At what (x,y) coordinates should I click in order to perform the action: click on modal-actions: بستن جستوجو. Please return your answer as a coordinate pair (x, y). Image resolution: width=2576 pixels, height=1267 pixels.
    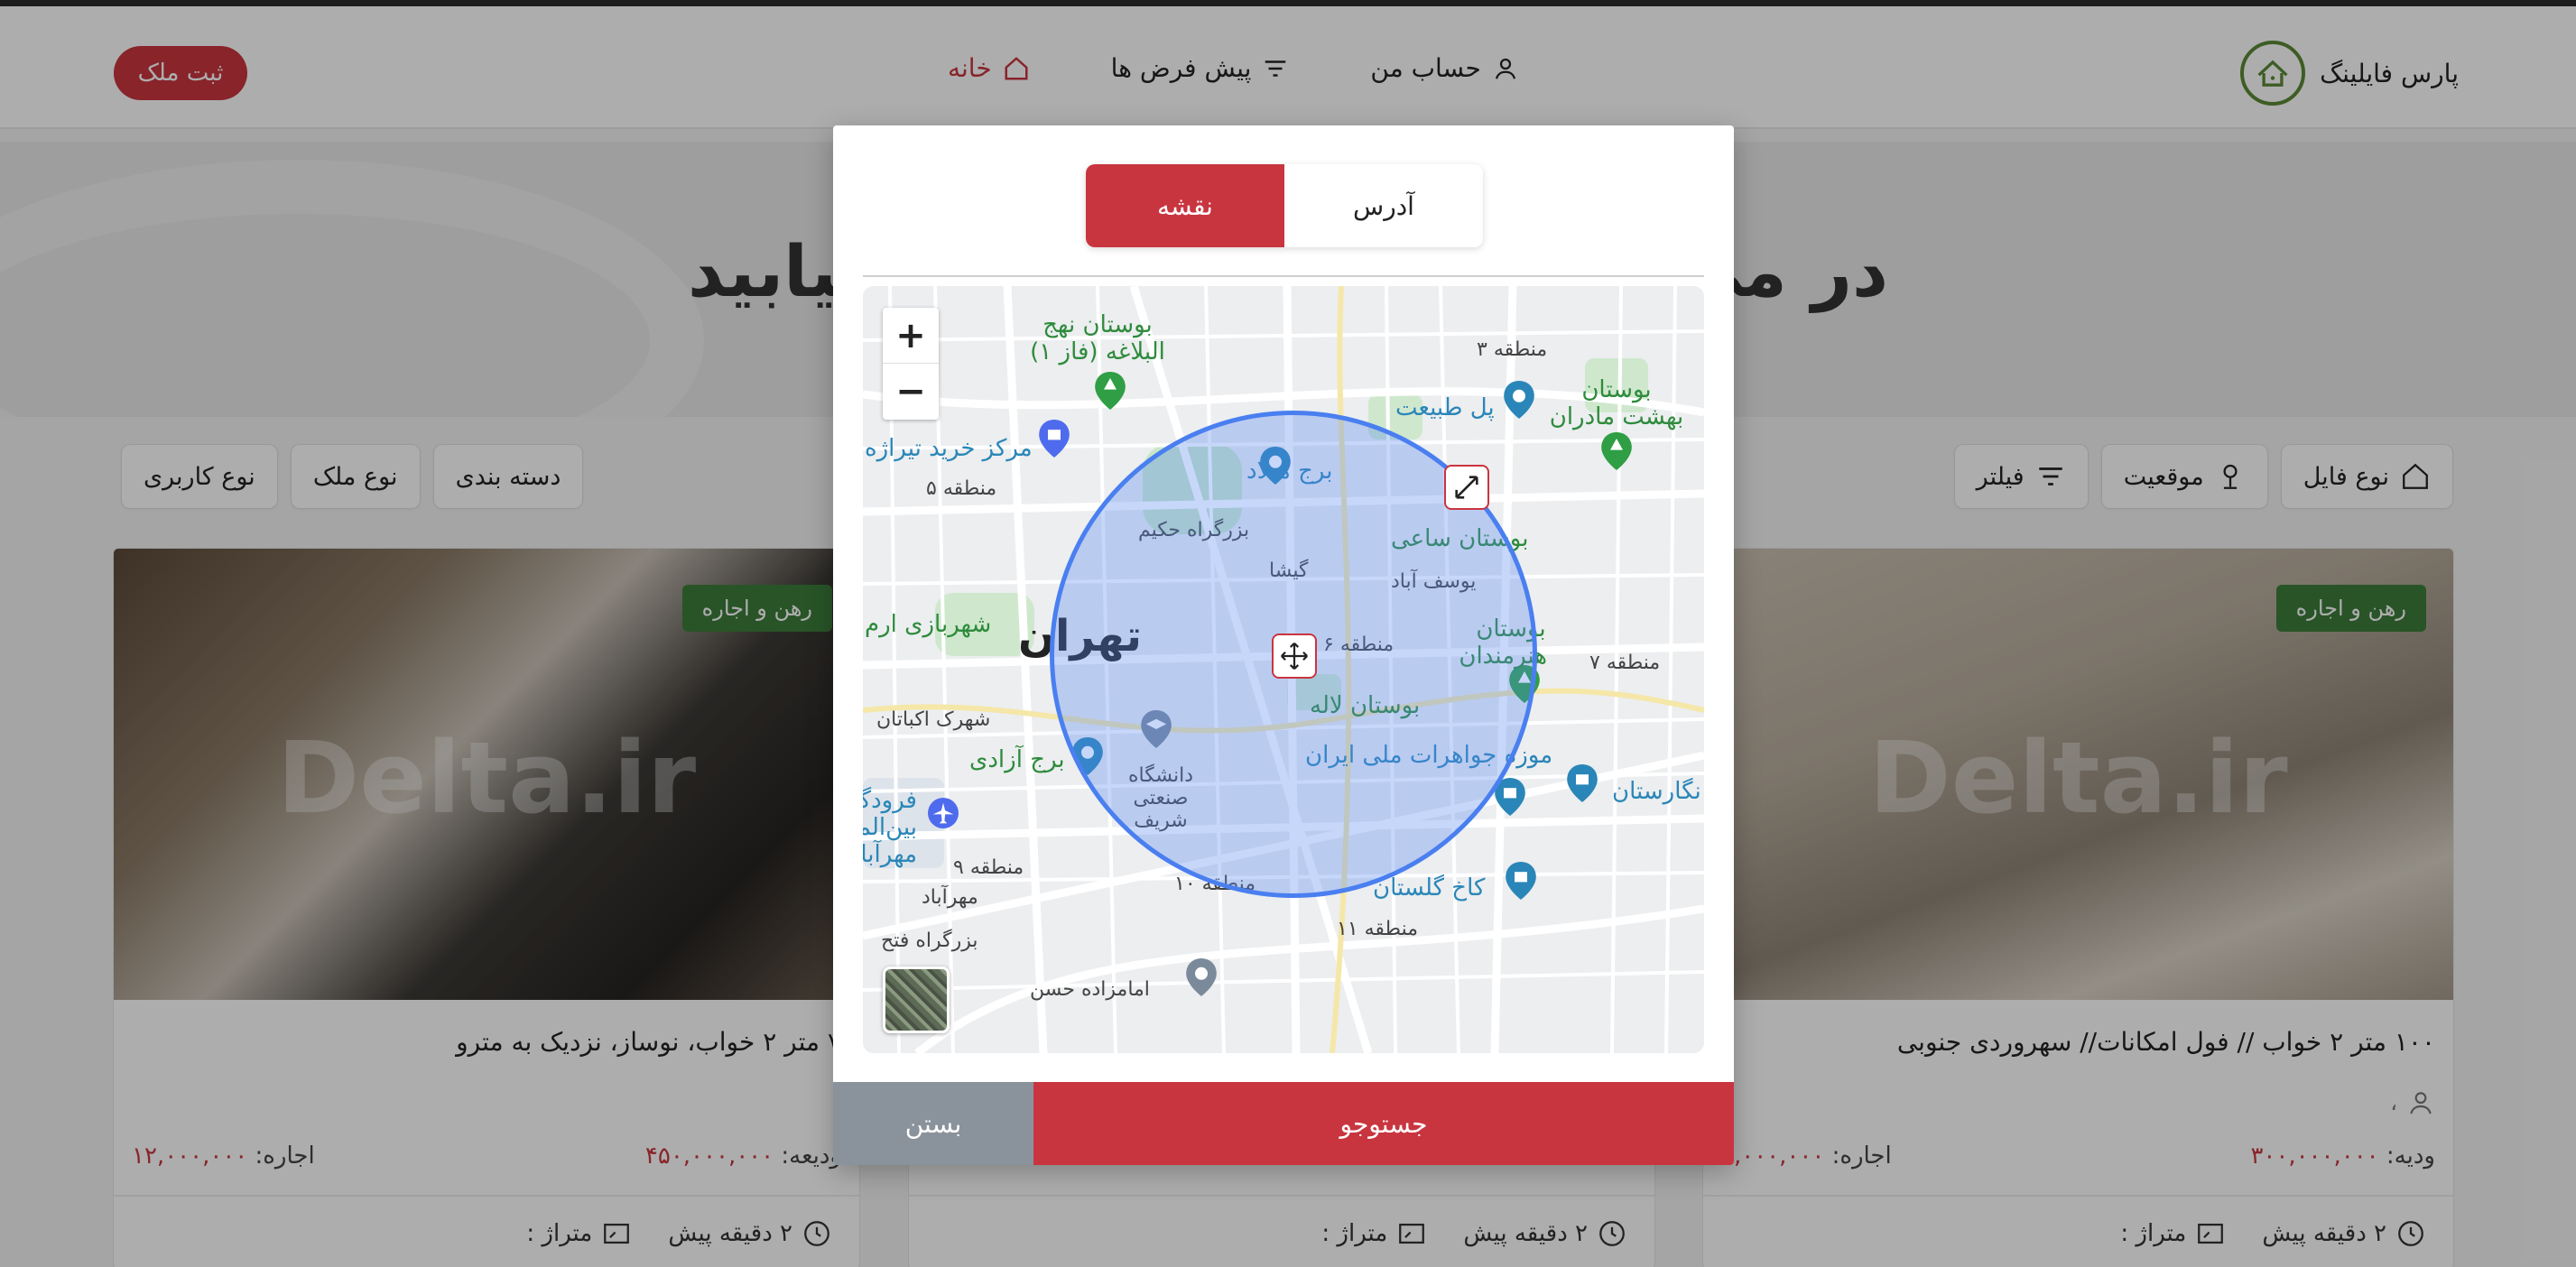
    Looking at the image, I should click on (1284, 1123).